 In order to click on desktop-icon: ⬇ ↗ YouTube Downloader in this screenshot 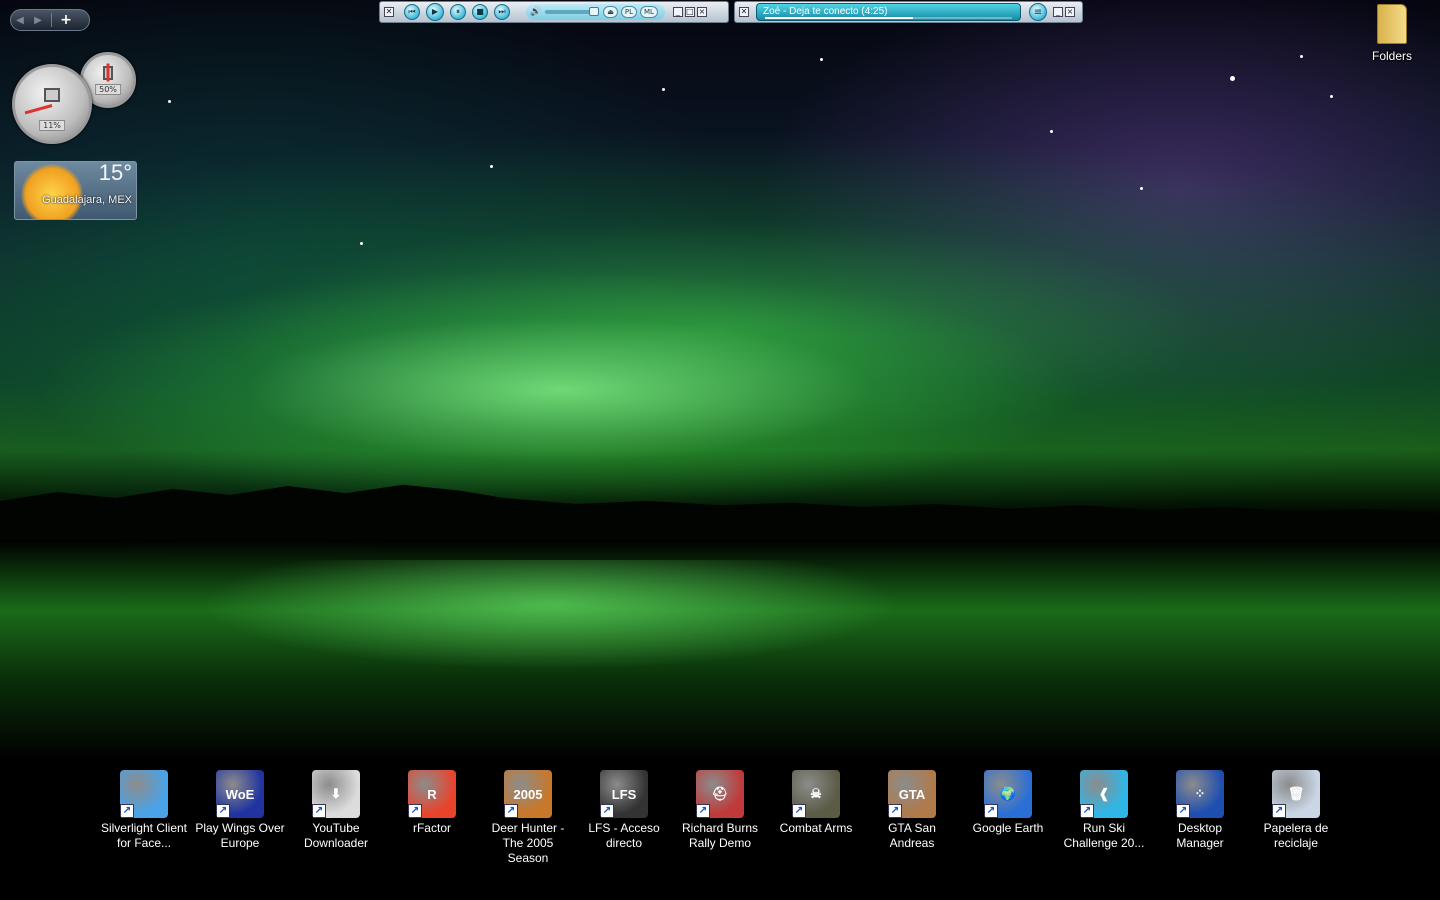, I will do `click(336, 810)`.